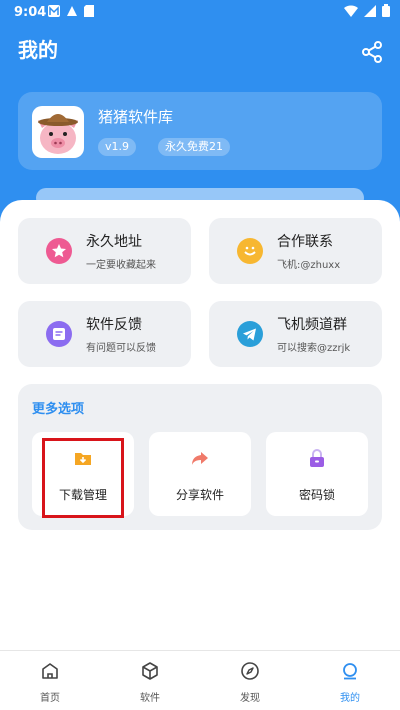  Describe the element at coordinates (54, 11) in the screenshot. I see `notification-m-icon` at that location.